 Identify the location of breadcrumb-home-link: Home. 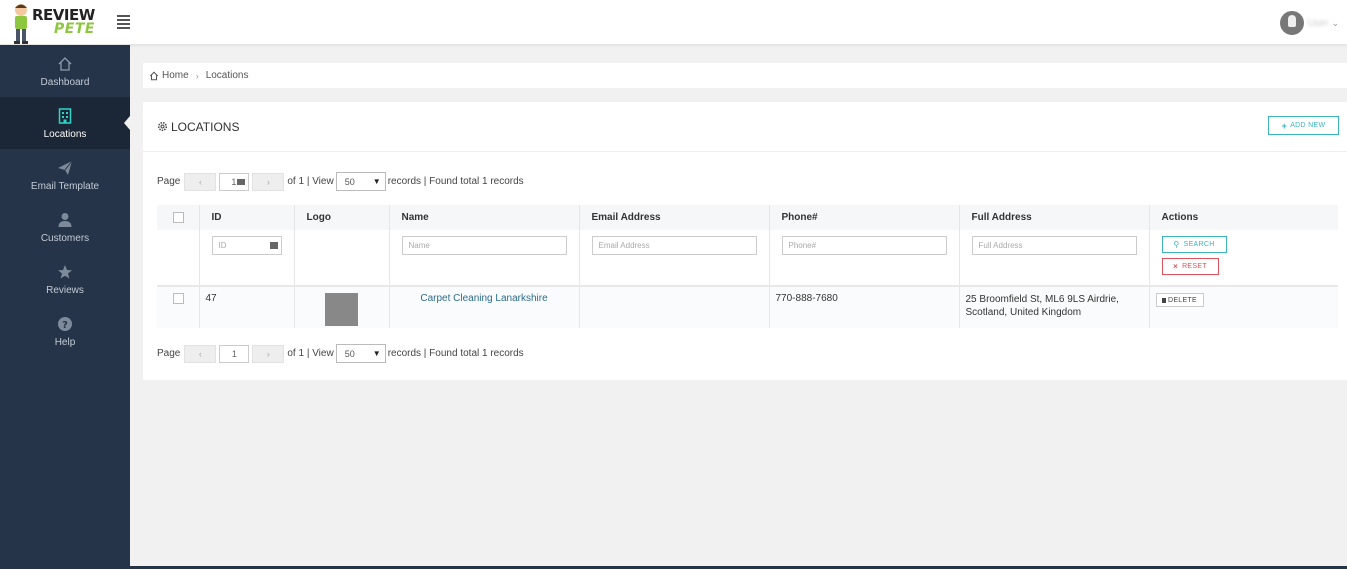
(175, 75).